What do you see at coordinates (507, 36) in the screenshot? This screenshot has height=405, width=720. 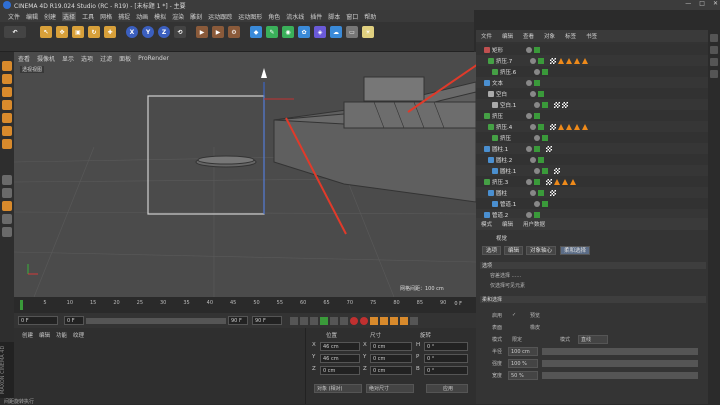 I see `object-menu-item-1: 编辑` at bounding box center [507, 36].